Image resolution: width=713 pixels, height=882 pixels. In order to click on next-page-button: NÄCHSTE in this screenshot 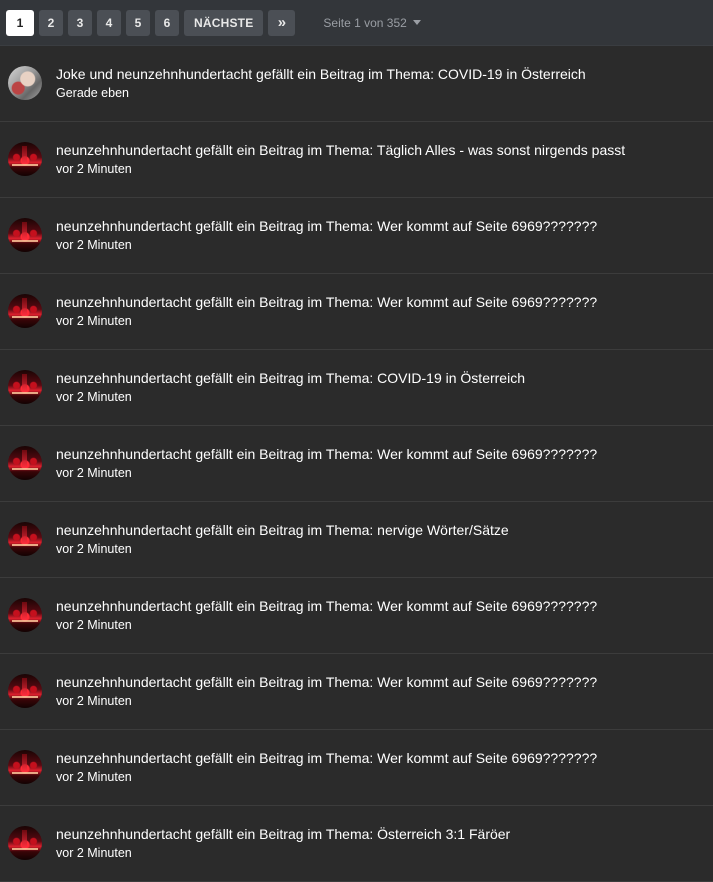, I will do `click(224, 22)`.